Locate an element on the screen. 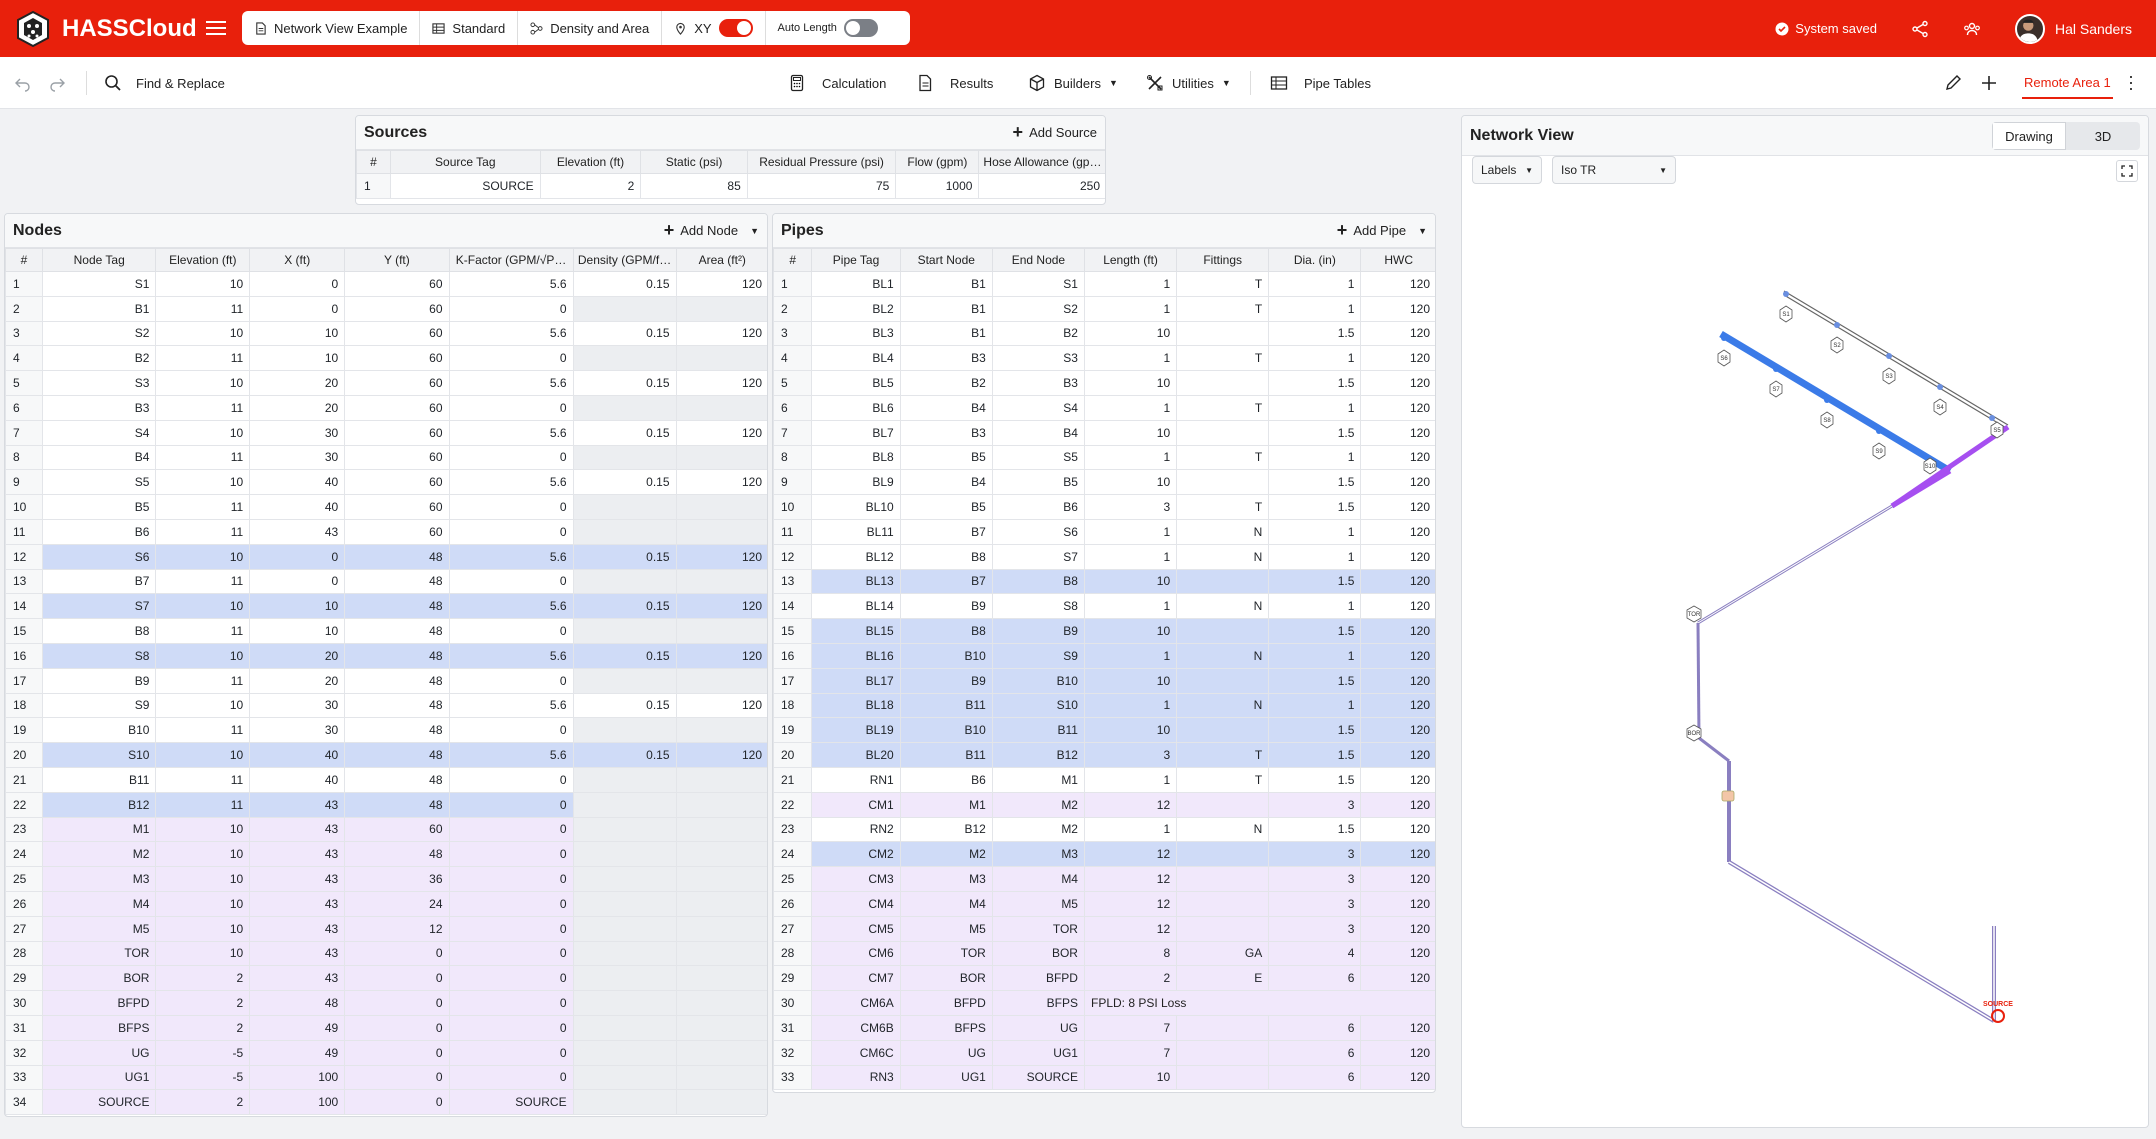  table-row: 20 BL20 B11 B12 3 T 1.5 120 is located at coordinates (1104, 755).